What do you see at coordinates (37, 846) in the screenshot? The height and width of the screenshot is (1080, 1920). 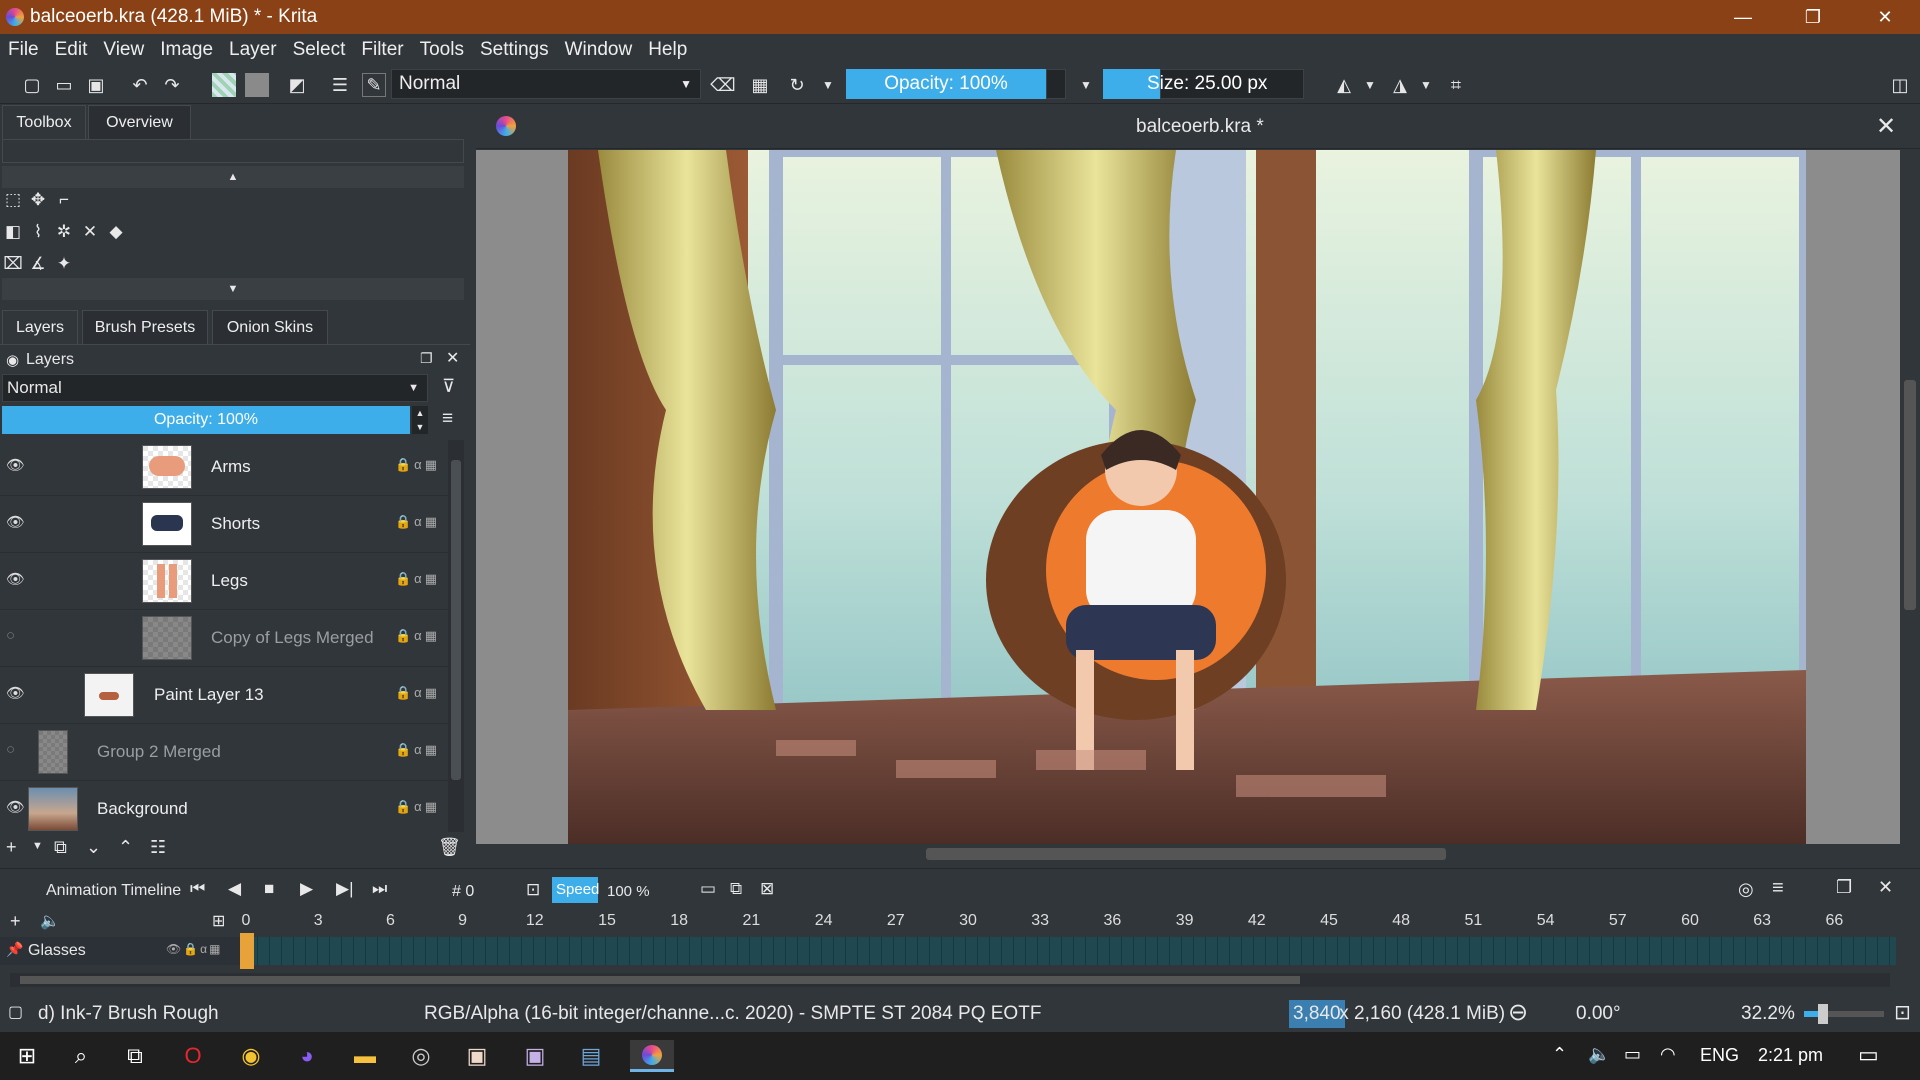 I see `add-layer-dropdown-icon: ▼` at bounding box center [37, 846].